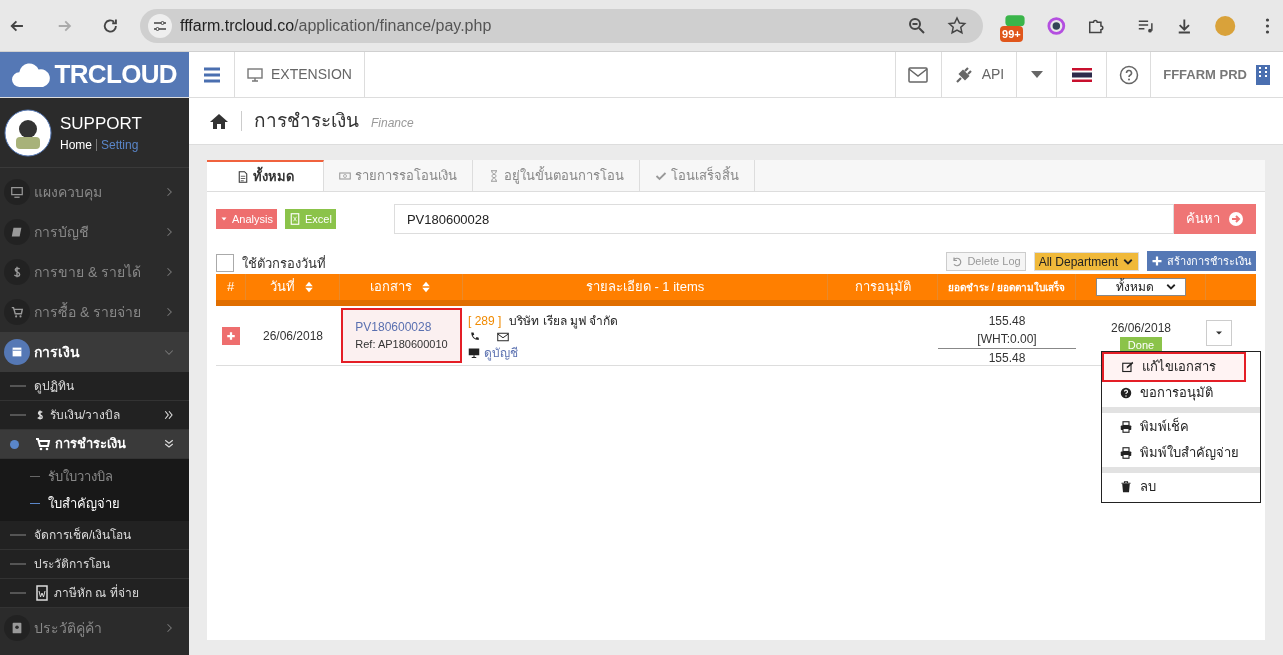  I want to click on status-filter-select: ทั้งหมด, so click(1140, 287).